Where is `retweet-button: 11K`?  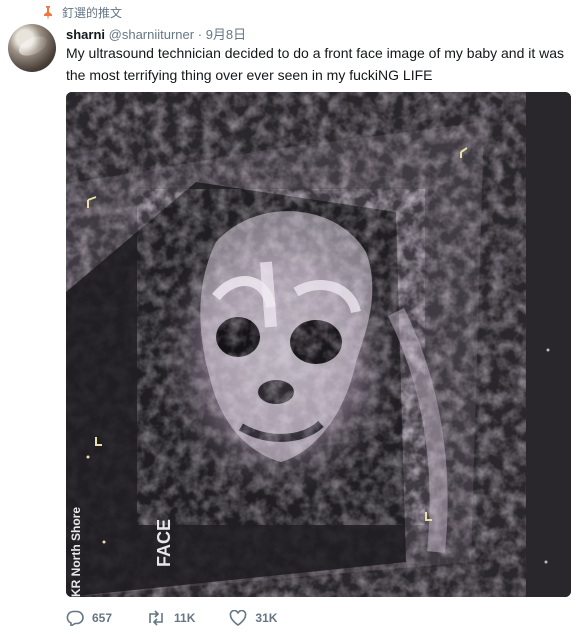
retweet-button: 11K is located at coordinates (170, 618).